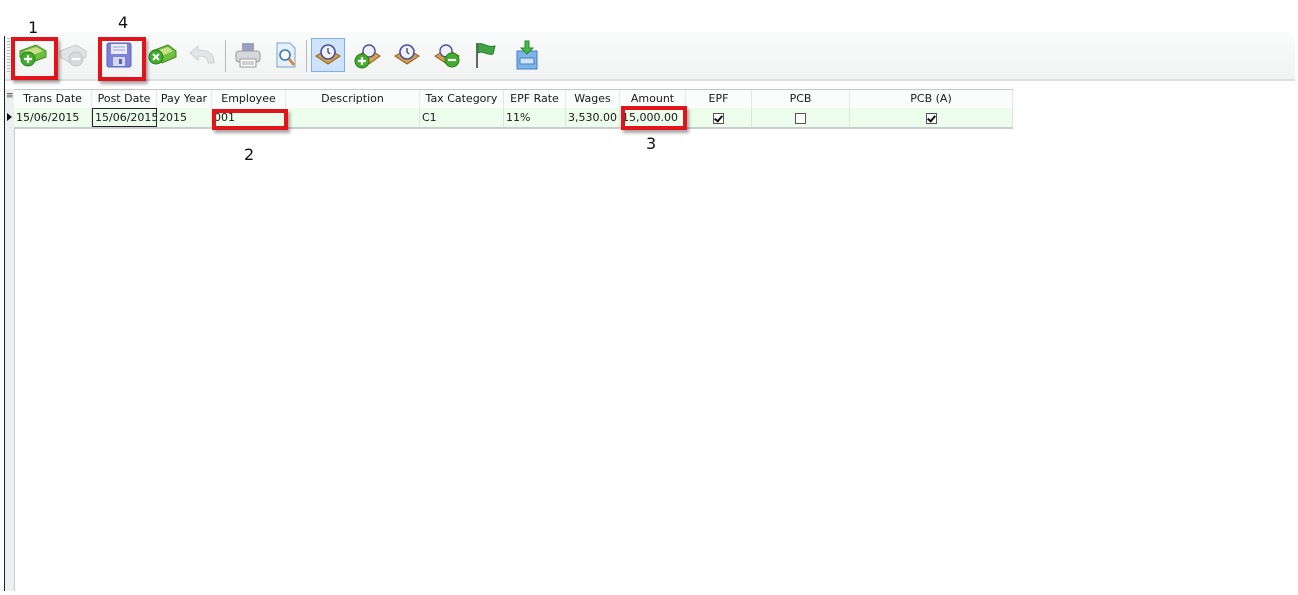 The width and height of the screenshot is (1298, 595). I want to click on undo-arrow-icon, so click(202, 54).